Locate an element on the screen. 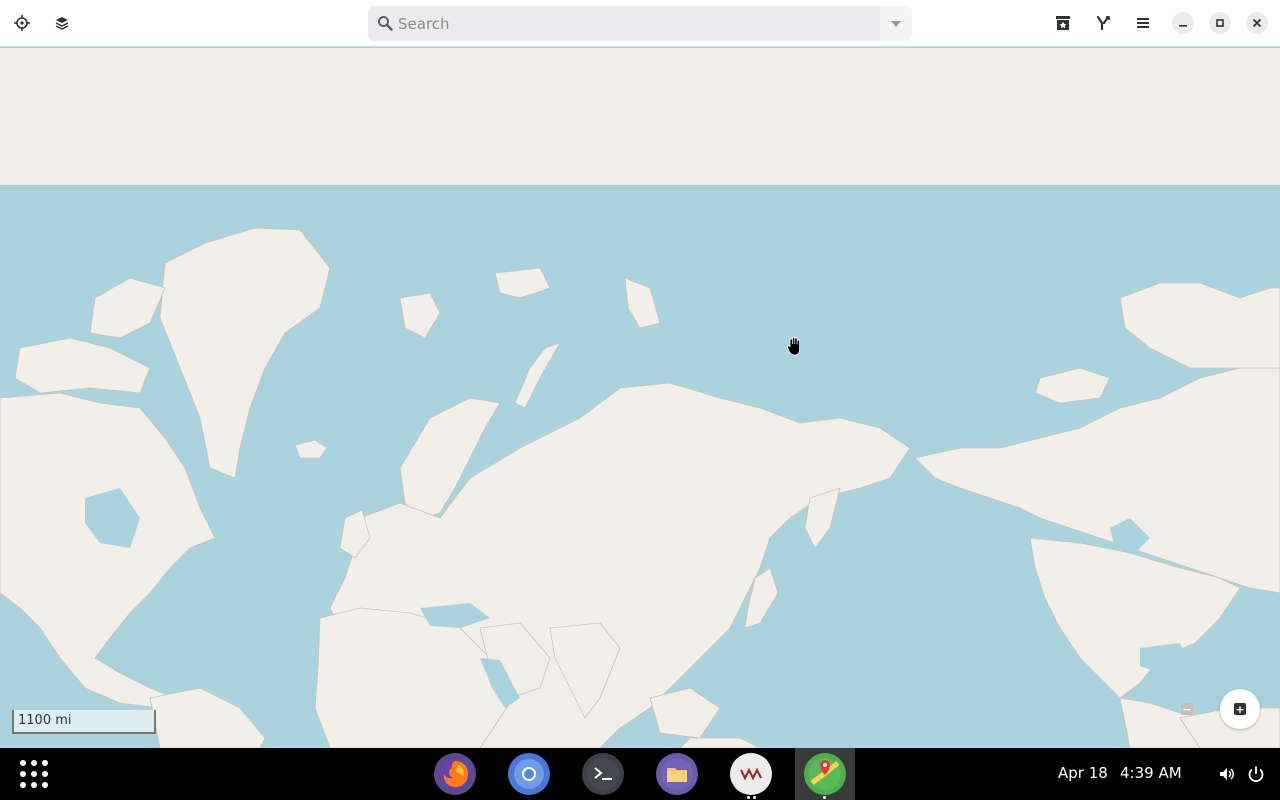 The image size is (1280, 800). locate-button is located at coordinates (22, 23).